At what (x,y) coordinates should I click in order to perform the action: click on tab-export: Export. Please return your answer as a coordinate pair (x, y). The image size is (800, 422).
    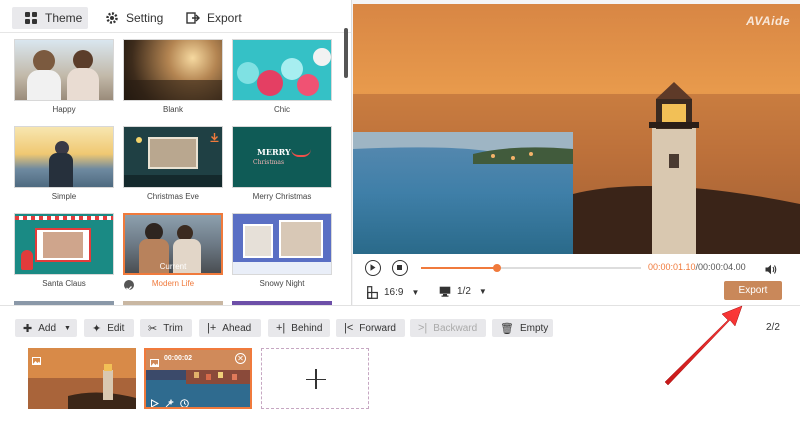
    Looking at the image, I should click on (214, 18).